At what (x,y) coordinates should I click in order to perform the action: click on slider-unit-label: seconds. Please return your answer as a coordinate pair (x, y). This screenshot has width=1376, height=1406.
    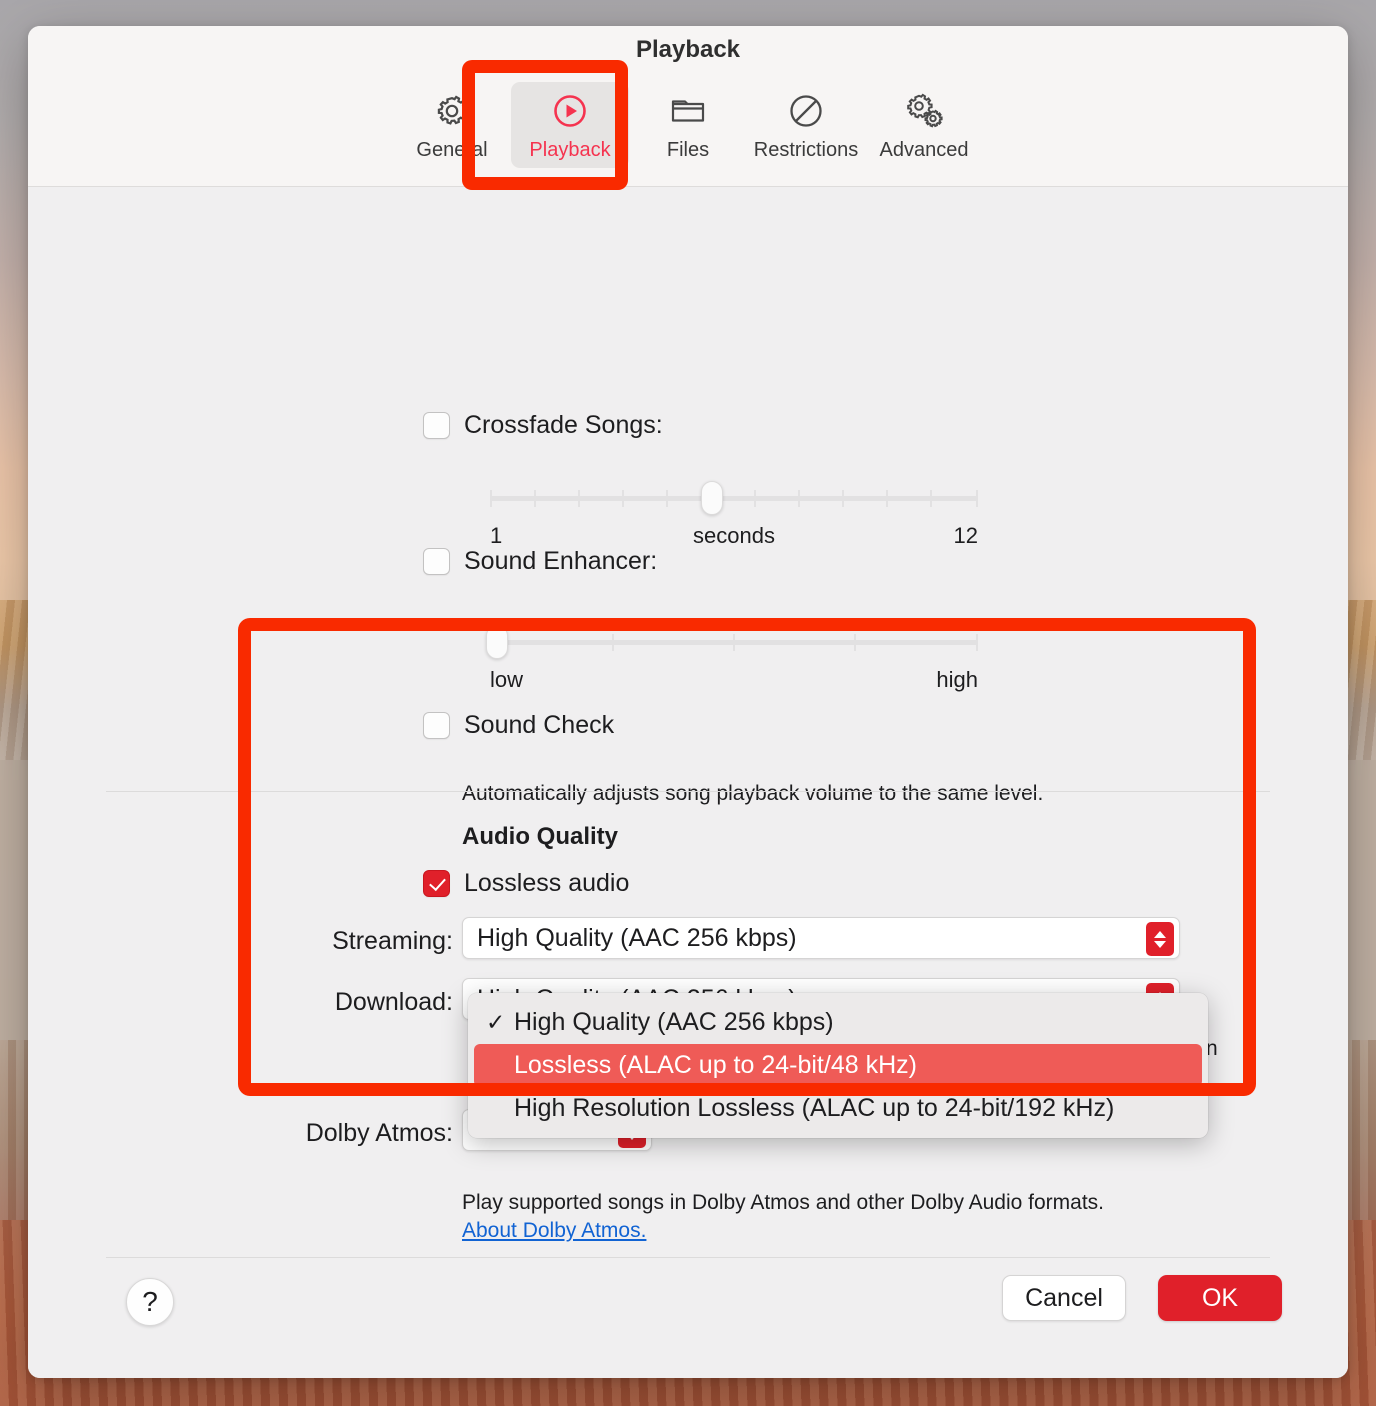
    Looking at the image, I should click on (734, 535).